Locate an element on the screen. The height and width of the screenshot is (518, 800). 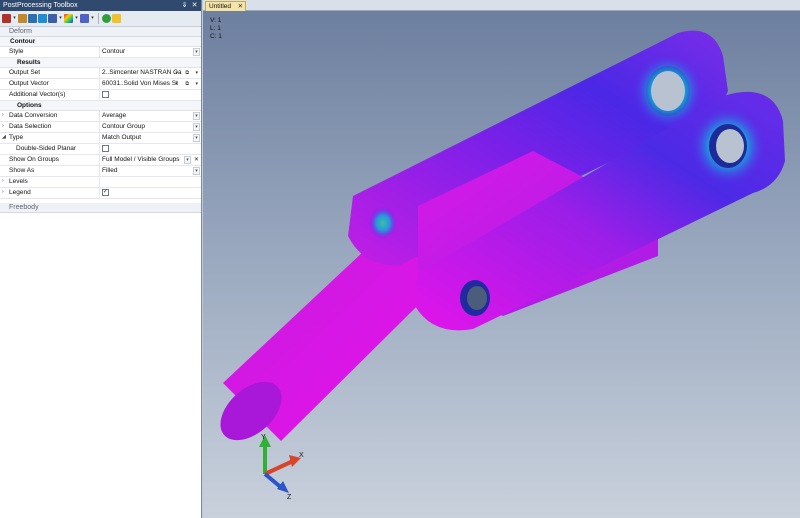
show-as-row: Show As Filled ▾ is located at coordinates (100, 171).